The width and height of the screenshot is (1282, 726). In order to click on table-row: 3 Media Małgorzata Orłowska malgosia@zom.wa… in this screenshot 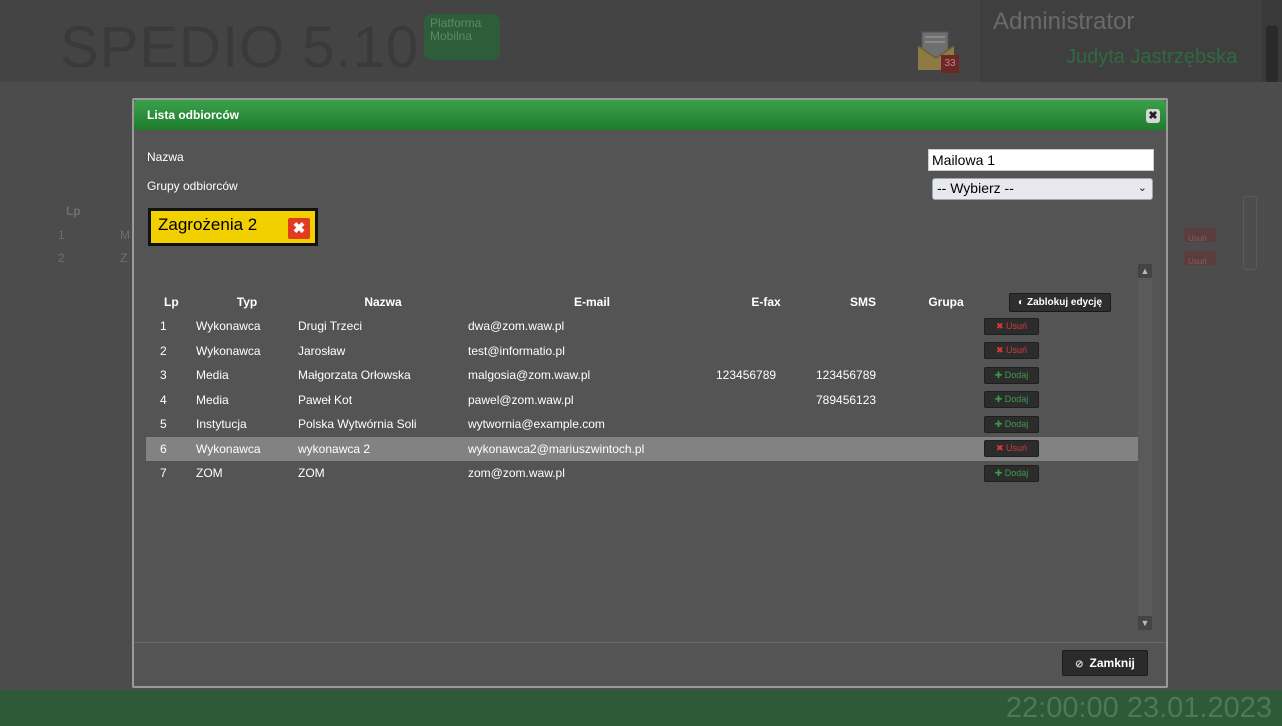, I will do `click(642, 375)`.